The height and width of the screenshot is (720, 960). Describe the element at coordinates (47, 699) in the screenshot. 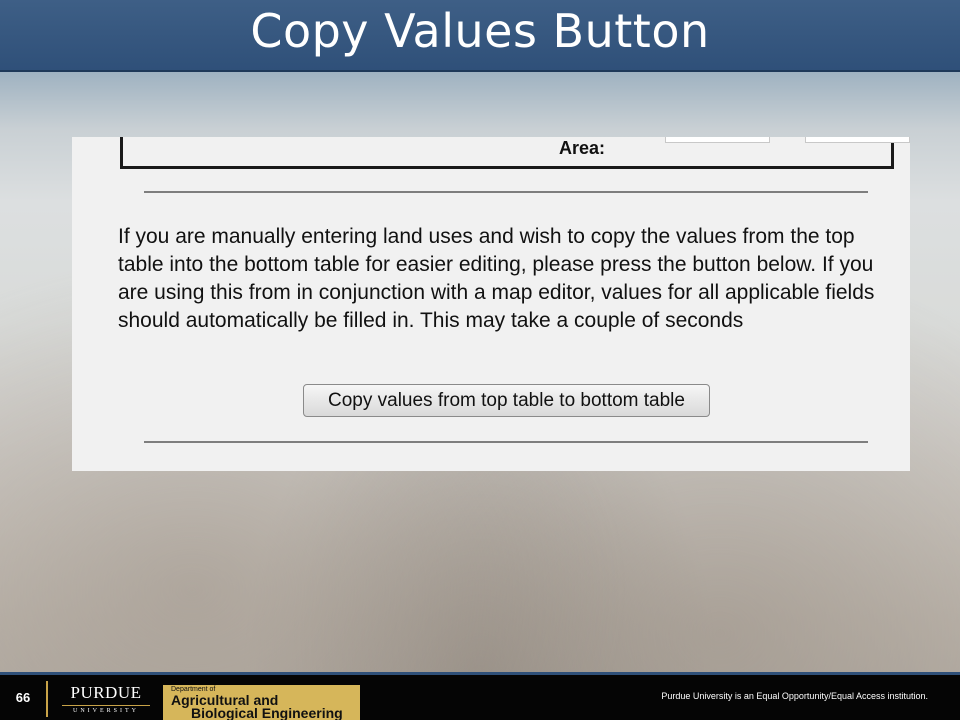

I see `footer-divider` at that location.